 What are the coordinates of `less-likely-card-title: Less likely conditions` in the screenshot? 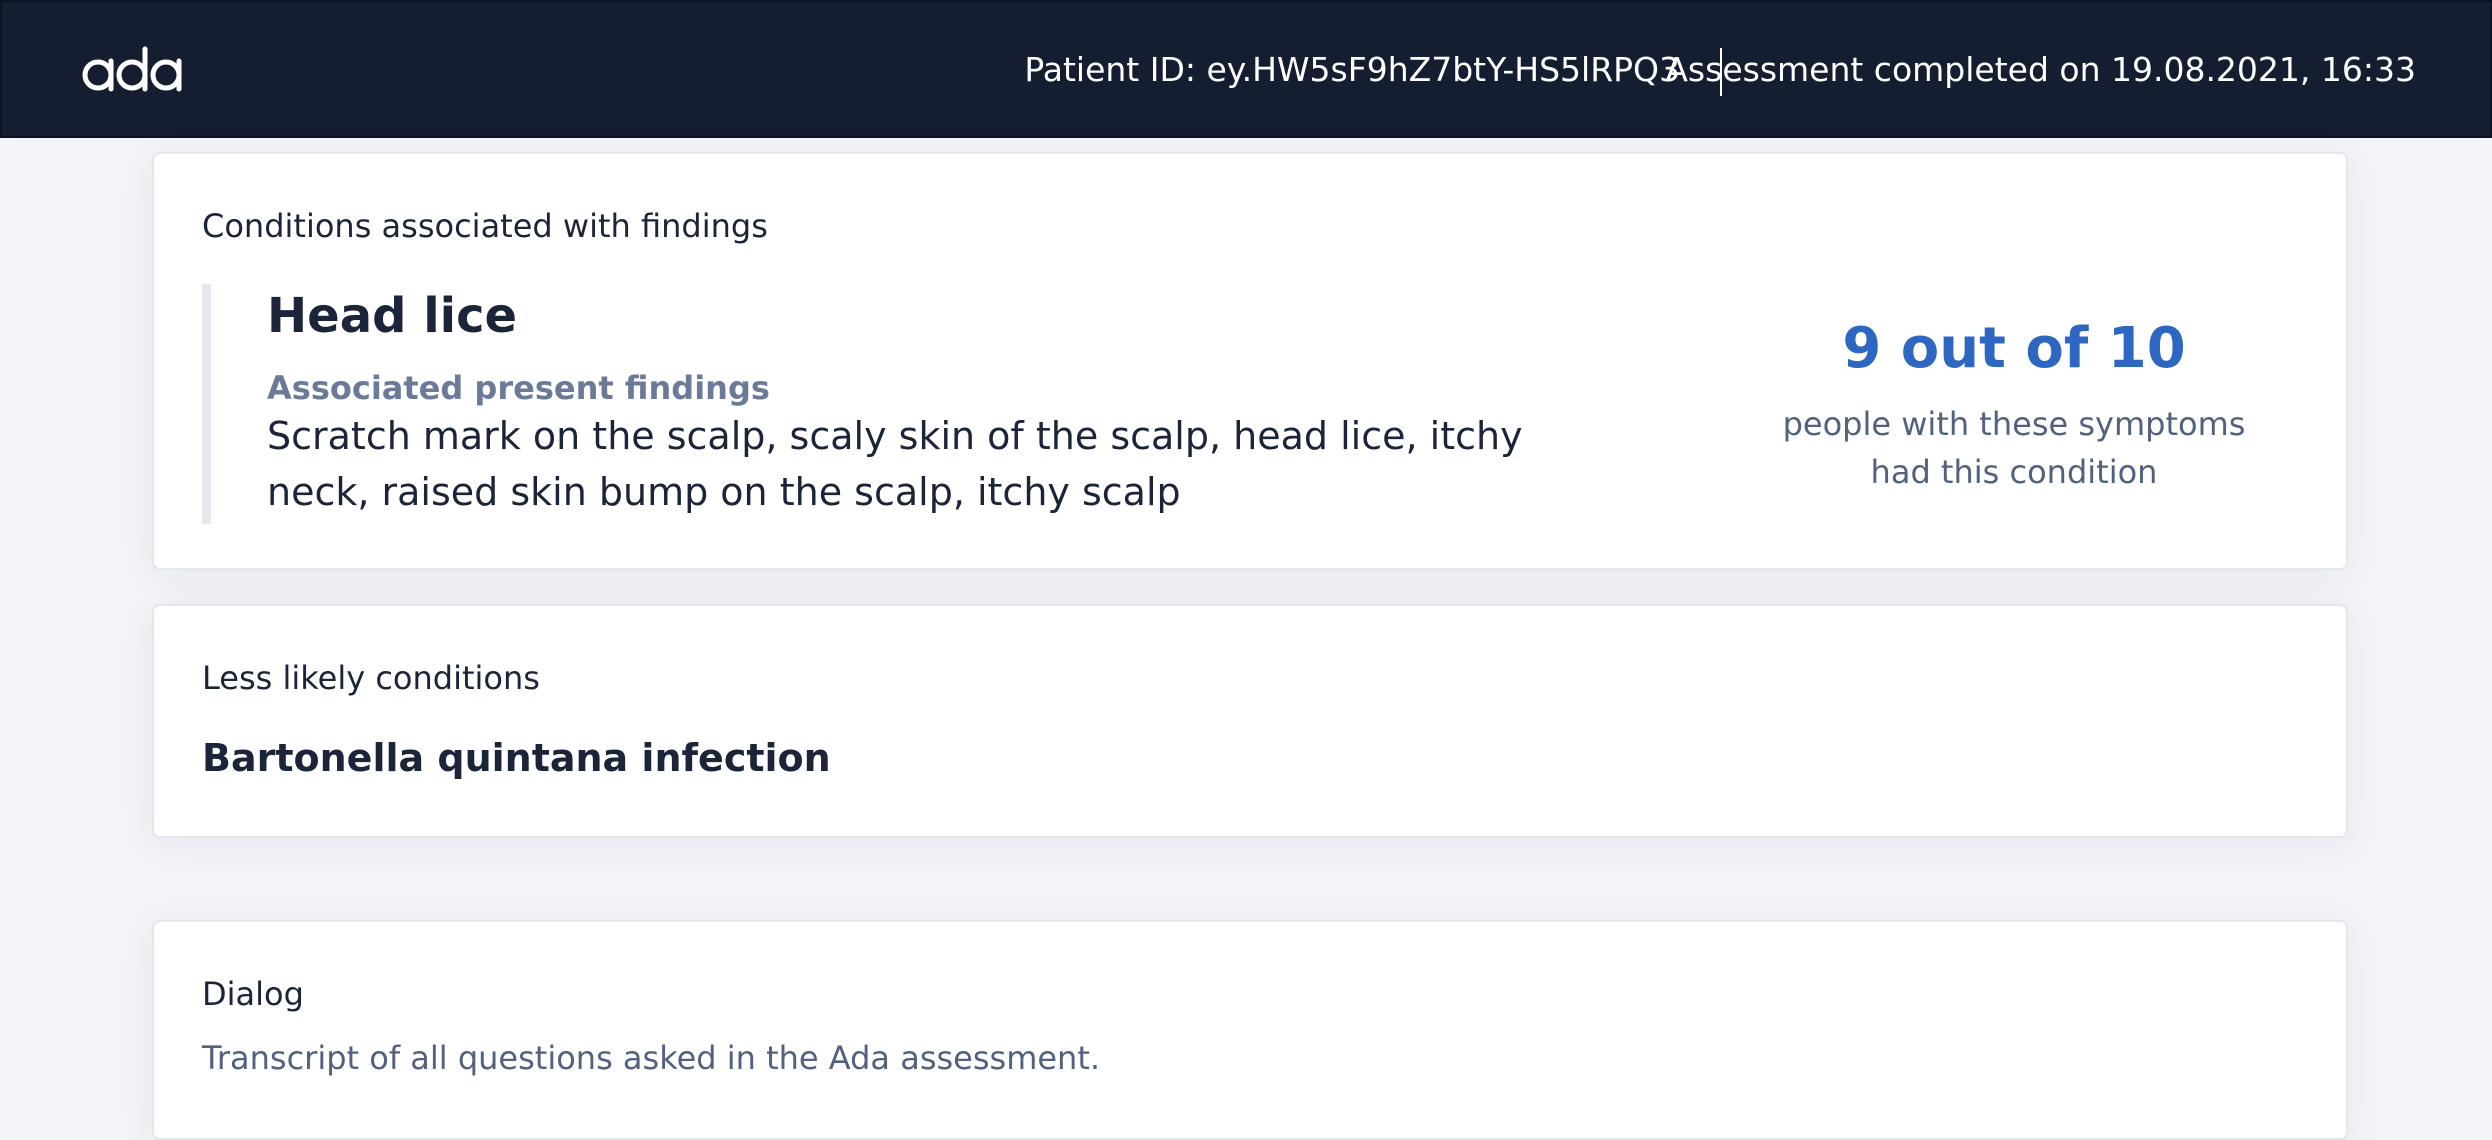 It's located at (371, 678).